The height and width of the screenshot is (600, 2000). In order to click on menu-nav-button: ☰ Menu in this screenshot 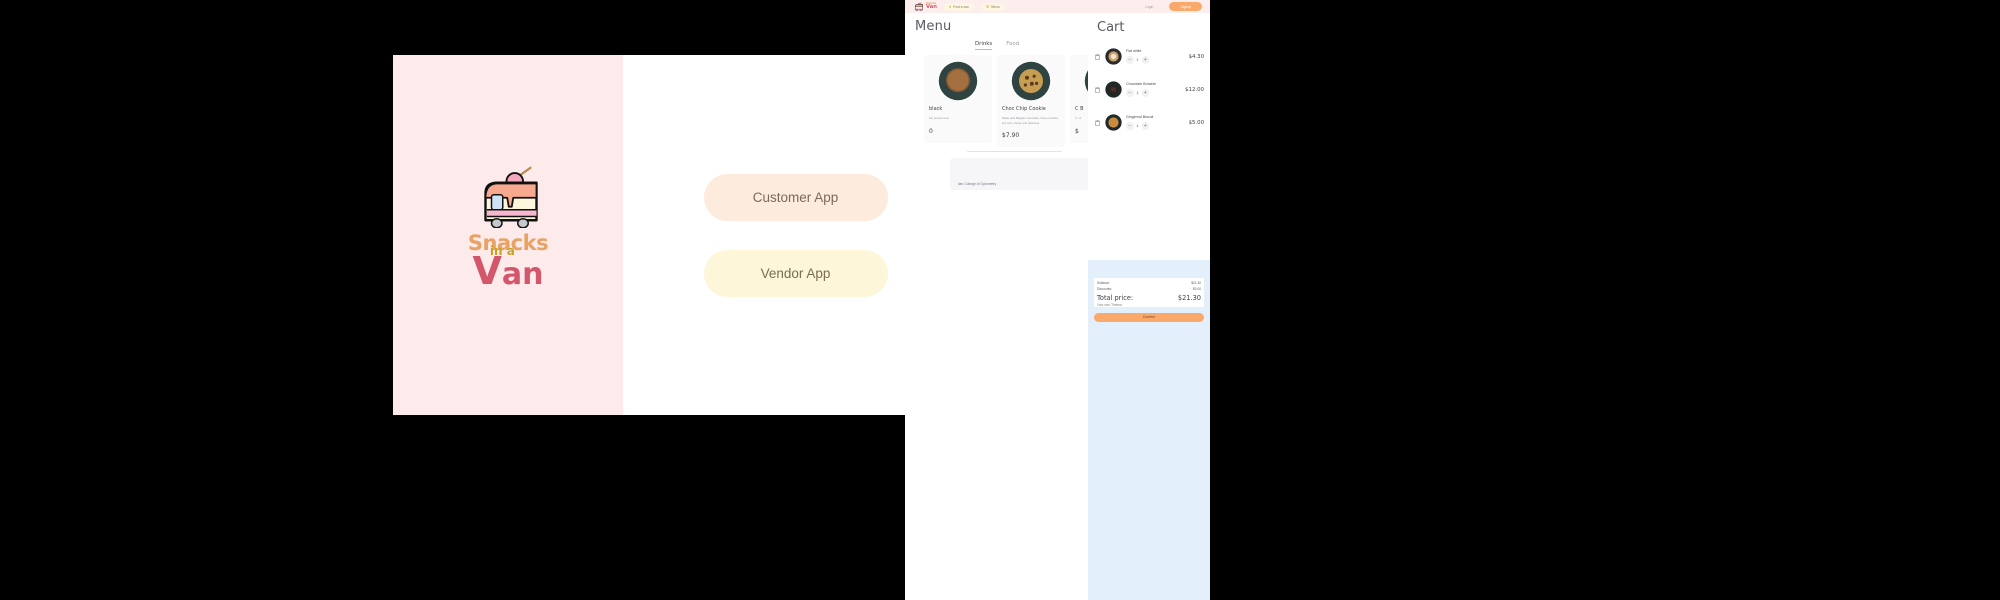, I will do `click(992, 6)`.